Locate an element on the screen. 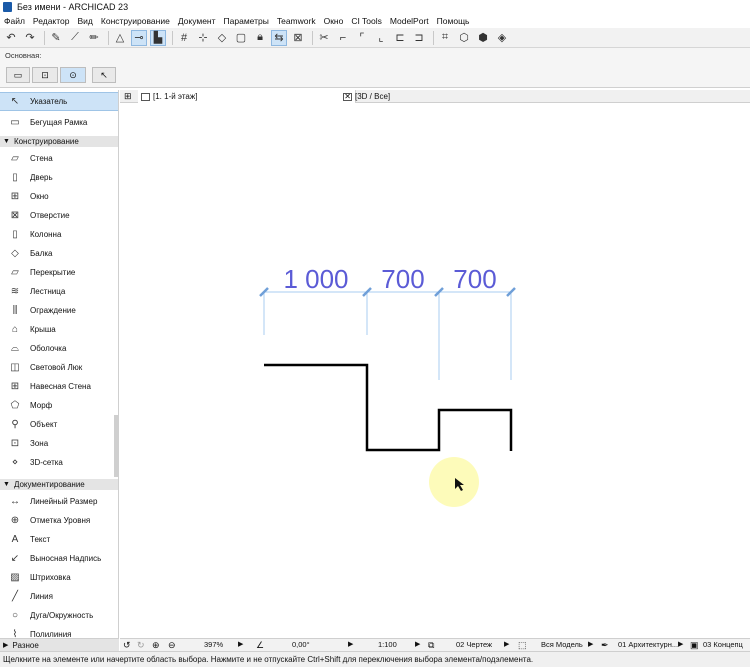  tool-object: ⚲ Объект is located at coordinates (59, 424).